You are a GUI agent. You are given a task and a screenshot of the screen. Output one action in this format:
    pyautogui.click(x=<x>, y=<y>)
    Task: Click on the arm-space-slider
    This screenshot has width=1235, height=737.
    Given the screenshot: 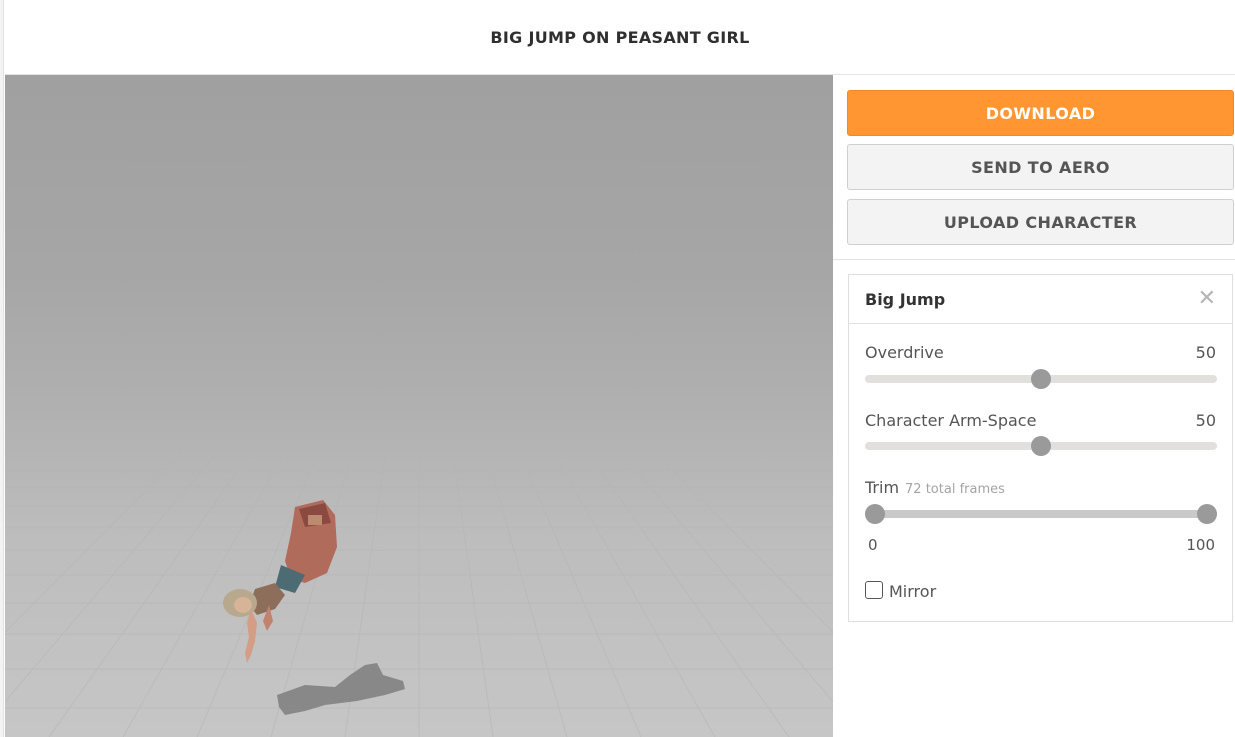 What is the action you would take?
    pyautogui.click(x=1041, y=446)
    